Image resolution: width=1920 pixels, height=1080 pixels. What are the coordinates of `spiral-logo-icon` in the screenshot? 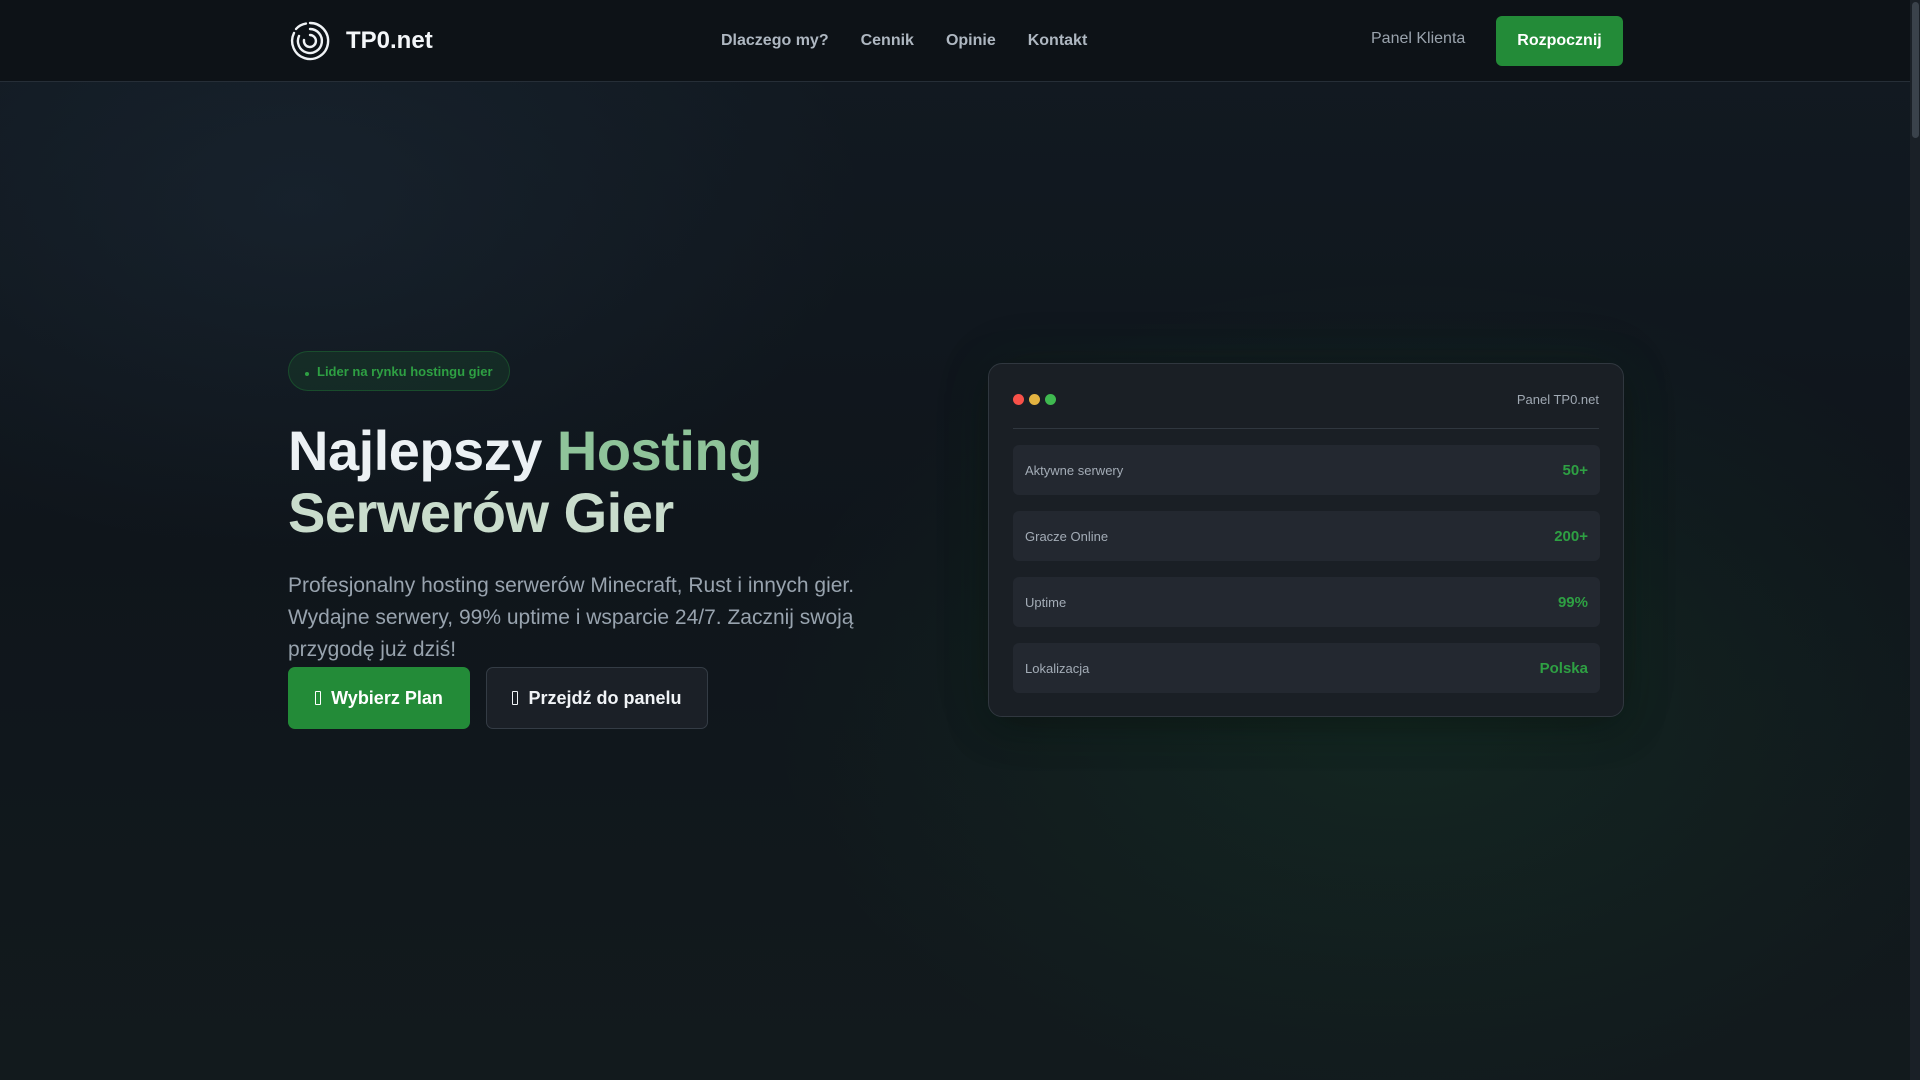 It's located at (310, 41).